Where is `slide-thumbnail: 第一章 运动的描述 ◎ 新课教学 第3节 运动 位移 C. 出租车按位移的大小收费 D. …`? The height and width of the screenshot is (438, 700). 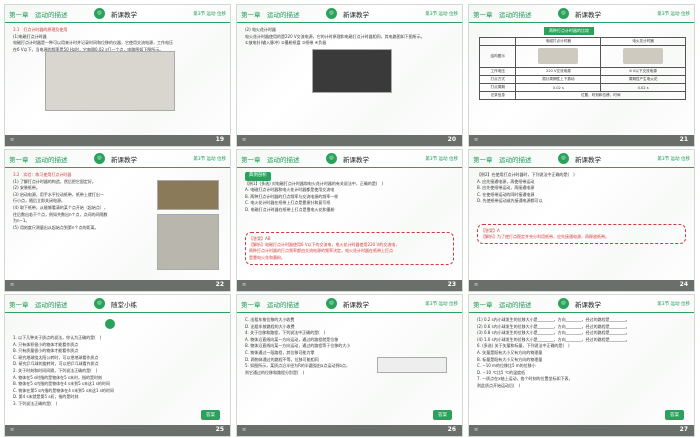 slide-thumbnail: 第一章 运动的描述 ◎ 新课教学 第3节 运动 位移 C. 出租车按位移的大小收费 D. … is located at coordinates (349, 365).